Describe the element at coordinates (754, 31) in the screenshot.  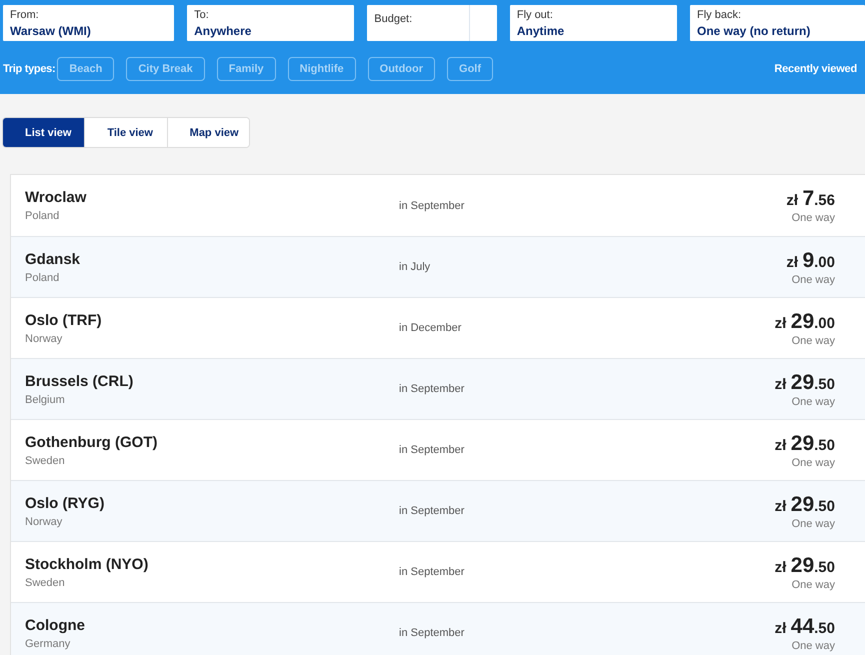
I see `field-value: One way (no return)` at that location.